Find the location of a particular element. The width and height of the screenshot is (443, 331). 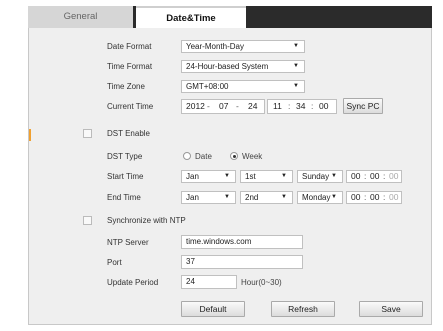

start-minute-segment: 00 is located at coordinates (374, 176).